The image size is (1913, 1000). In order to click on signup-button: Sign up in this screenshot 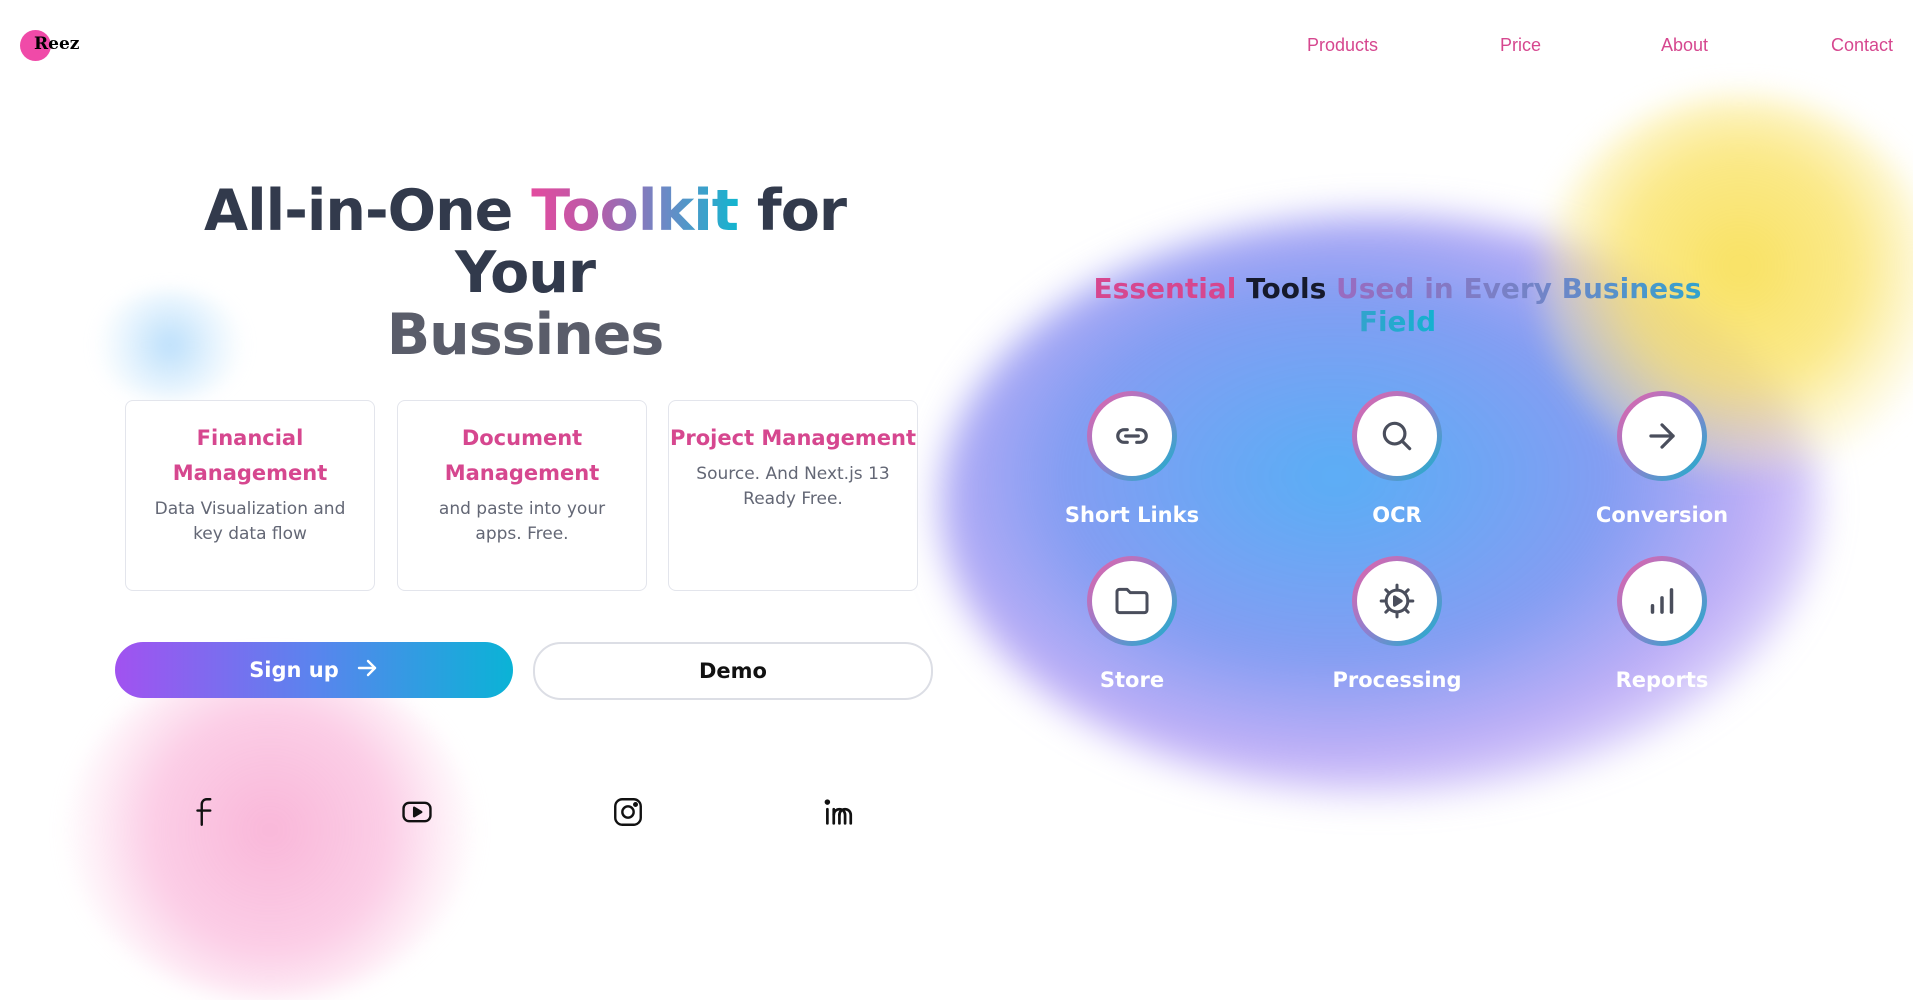, I will do `click(314, 670)`.